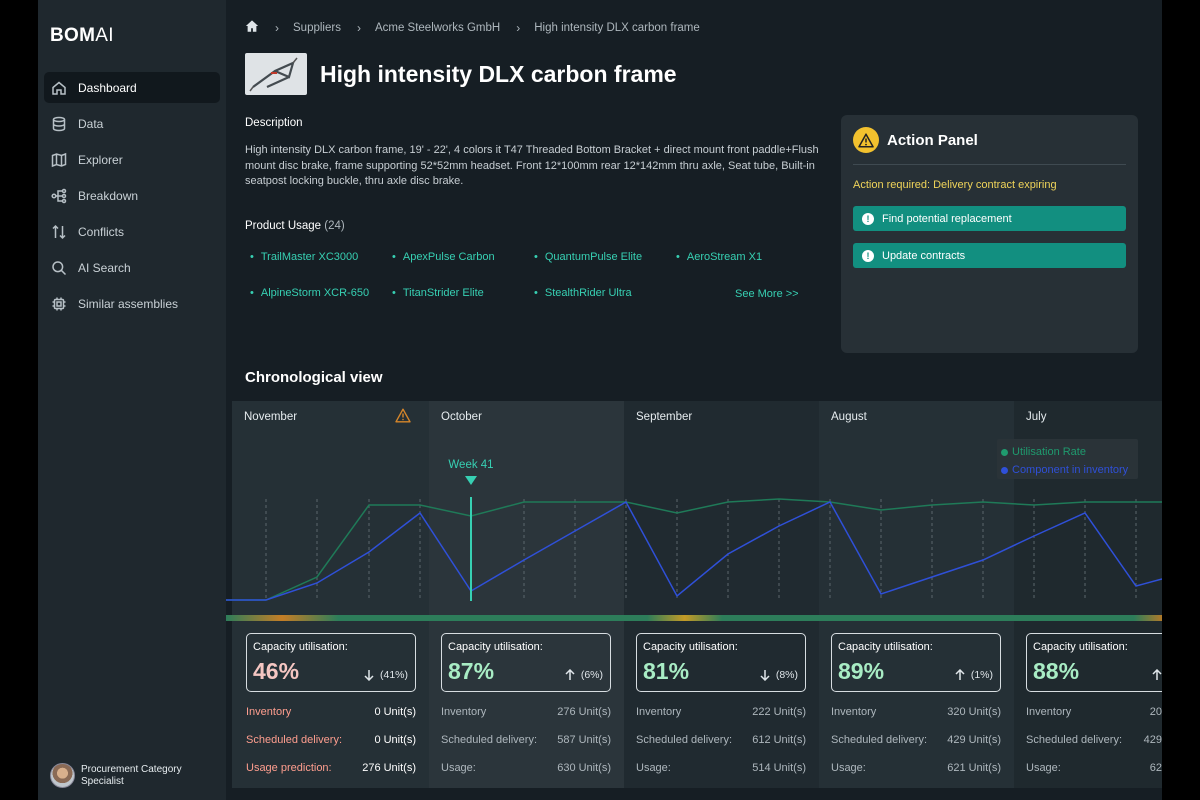  I want to click on capacity-card-october: Capacity utilisation: 87% (6%), so click(526, 662).